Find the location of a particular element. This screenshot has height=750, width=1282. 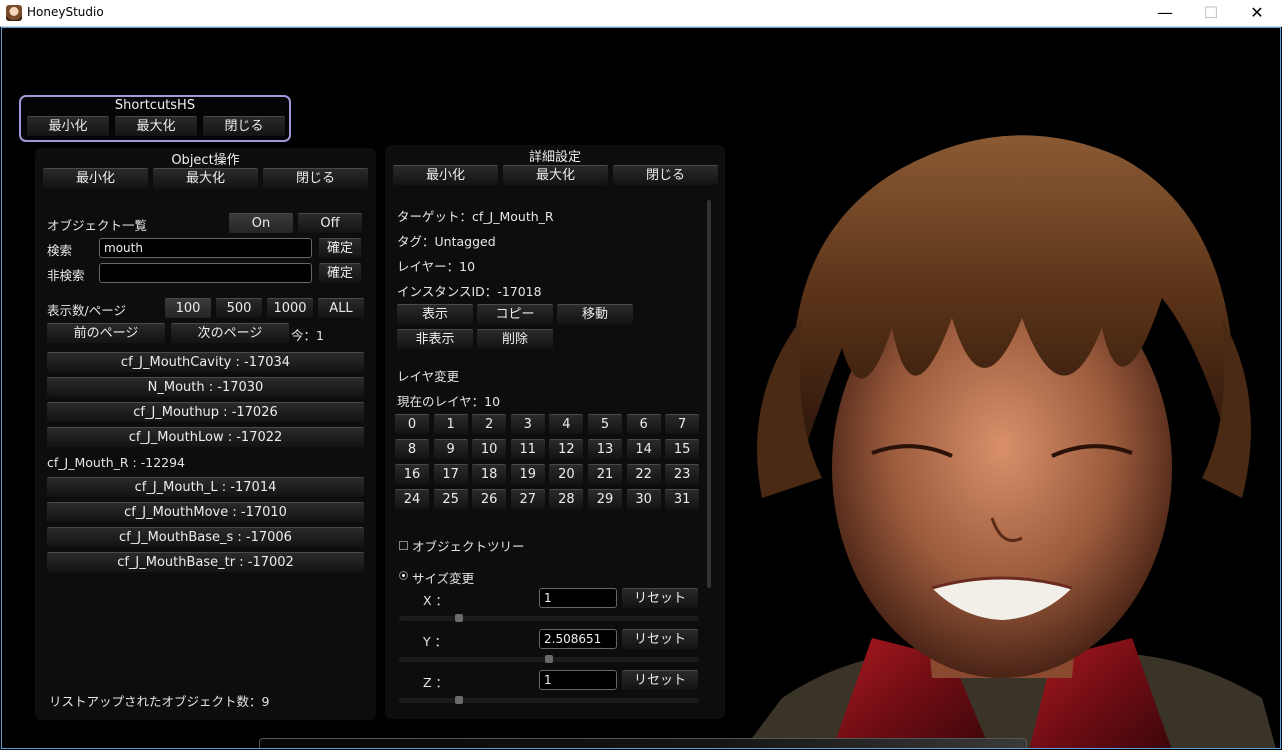

size-change-radio is located at coordinates (403, 575).